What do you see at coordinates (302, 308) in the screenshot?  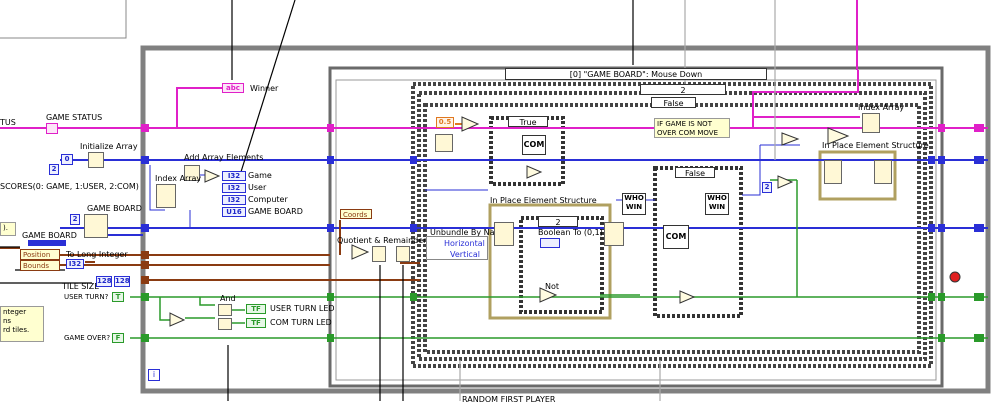 I see `user-turn-led-label: USER TURN LED` at bounding box center [302, 308].